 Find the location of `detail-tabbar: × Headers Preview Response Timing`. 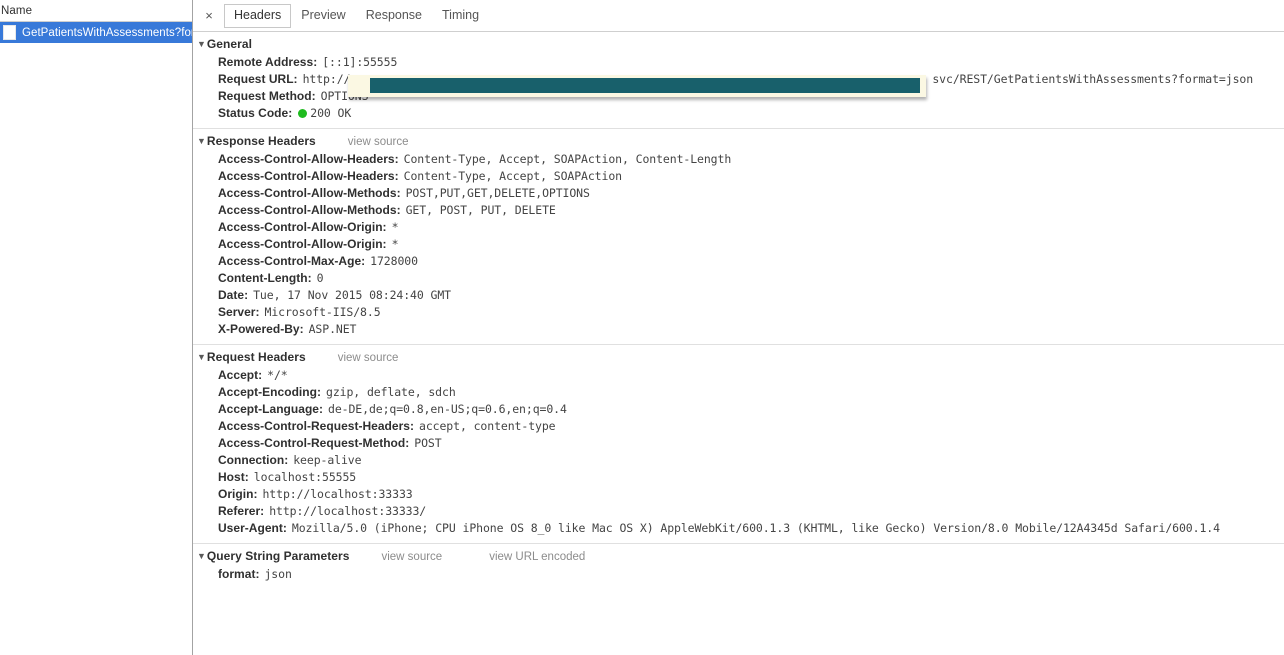

detail-tabbar: × Headers Preview Response Timing is located at coordinates (738, 16).